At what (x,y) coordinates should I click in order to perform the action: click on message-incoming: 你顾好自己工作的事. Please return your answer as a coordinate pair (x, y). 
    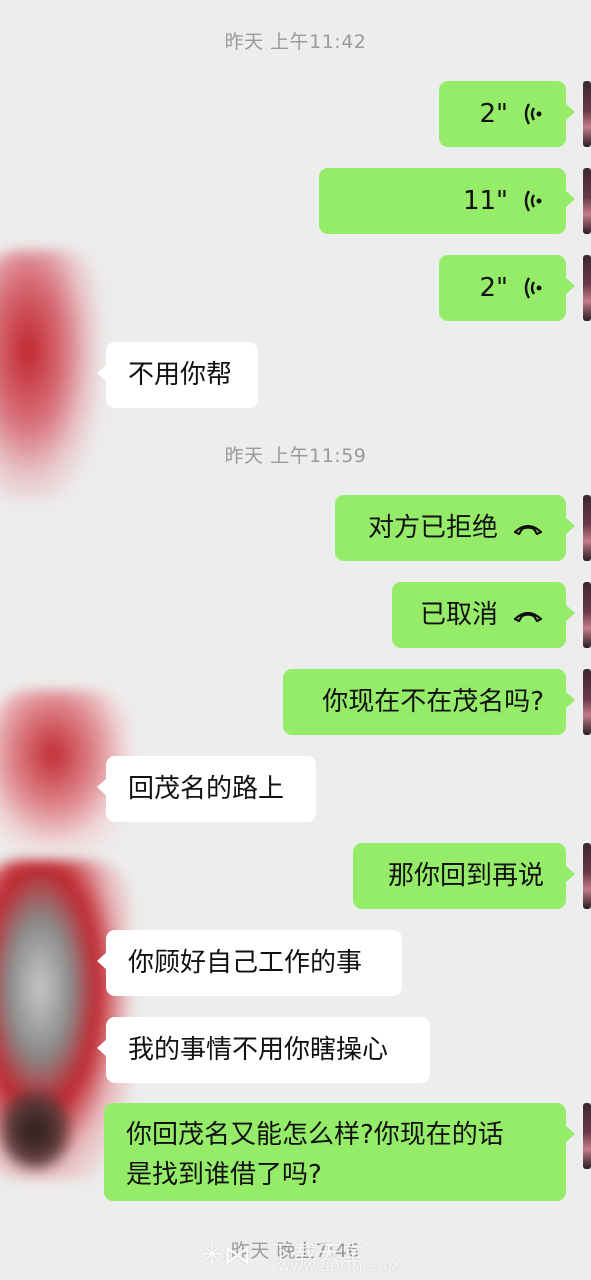
    Looking at the image, I should click on (249, 963).